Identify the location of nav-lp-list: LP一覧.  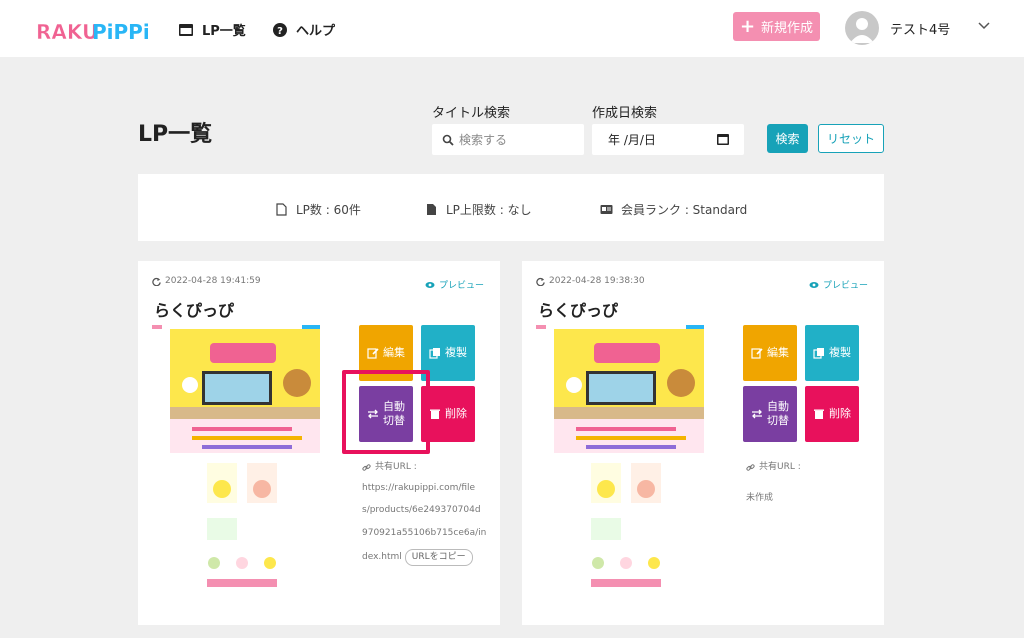
(212, 29).